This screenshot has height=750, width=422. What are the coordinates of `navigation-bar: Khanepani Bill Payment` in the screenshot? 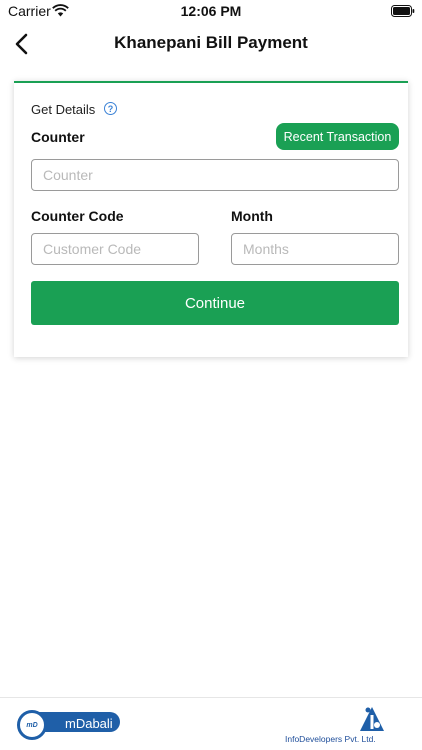 It's located at (211, 44).